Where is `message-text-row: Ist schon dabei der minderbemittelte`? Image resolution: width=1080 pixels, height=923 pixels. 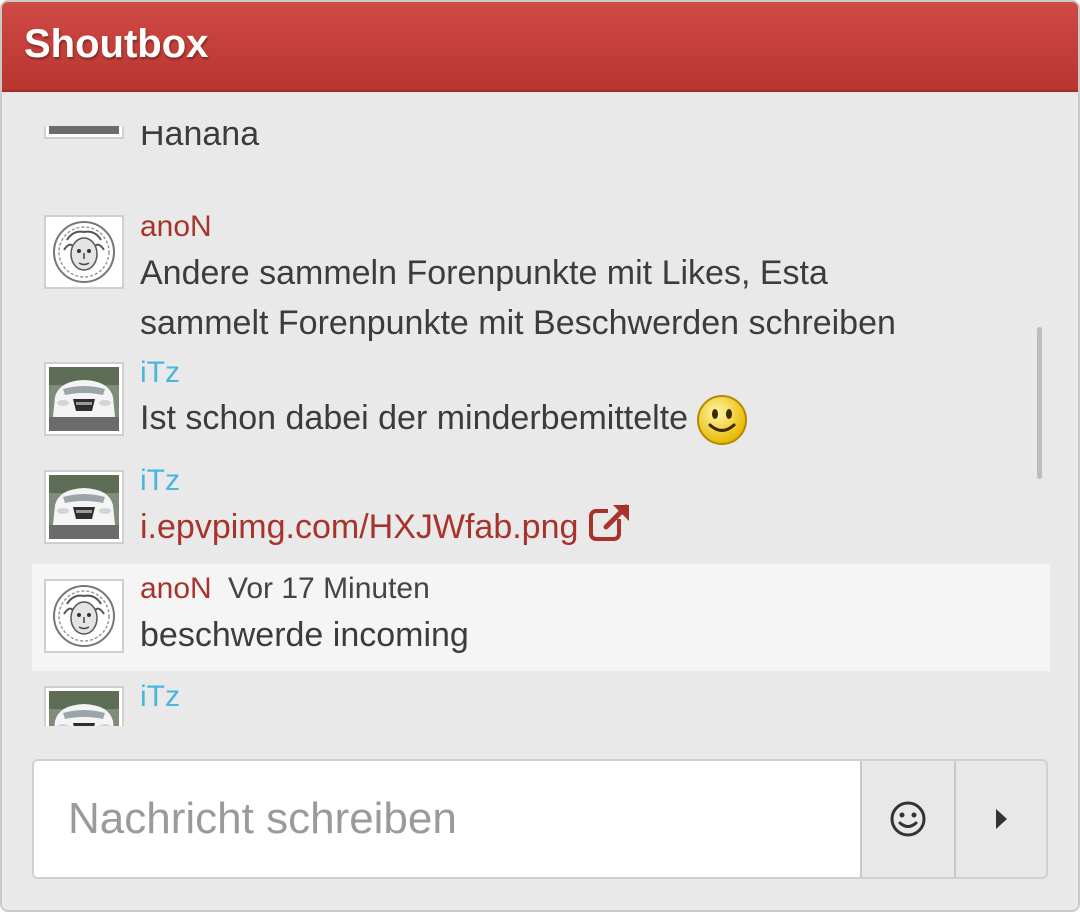 message-text-row: Ist schon dabei der minderbemittelte is located at coordinates (590, 419).